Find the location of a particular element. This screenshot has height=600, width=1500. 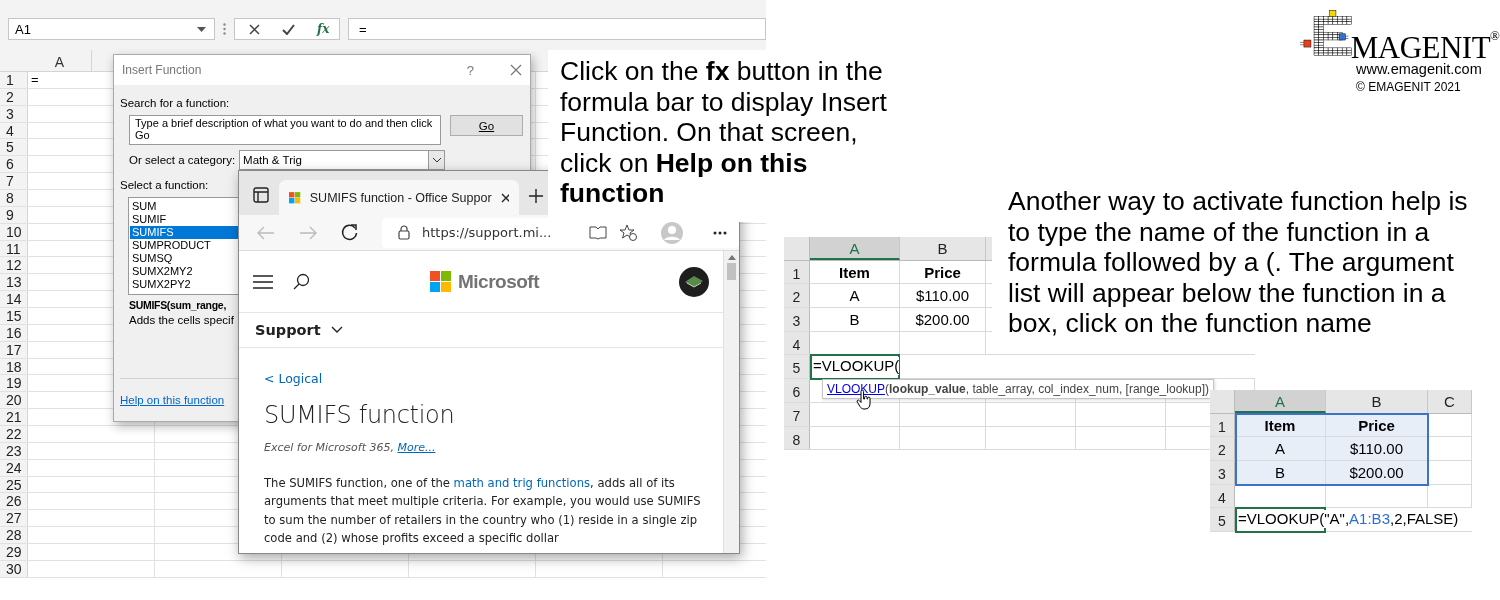

row-number: 3 is located at coordinates (797, 319).